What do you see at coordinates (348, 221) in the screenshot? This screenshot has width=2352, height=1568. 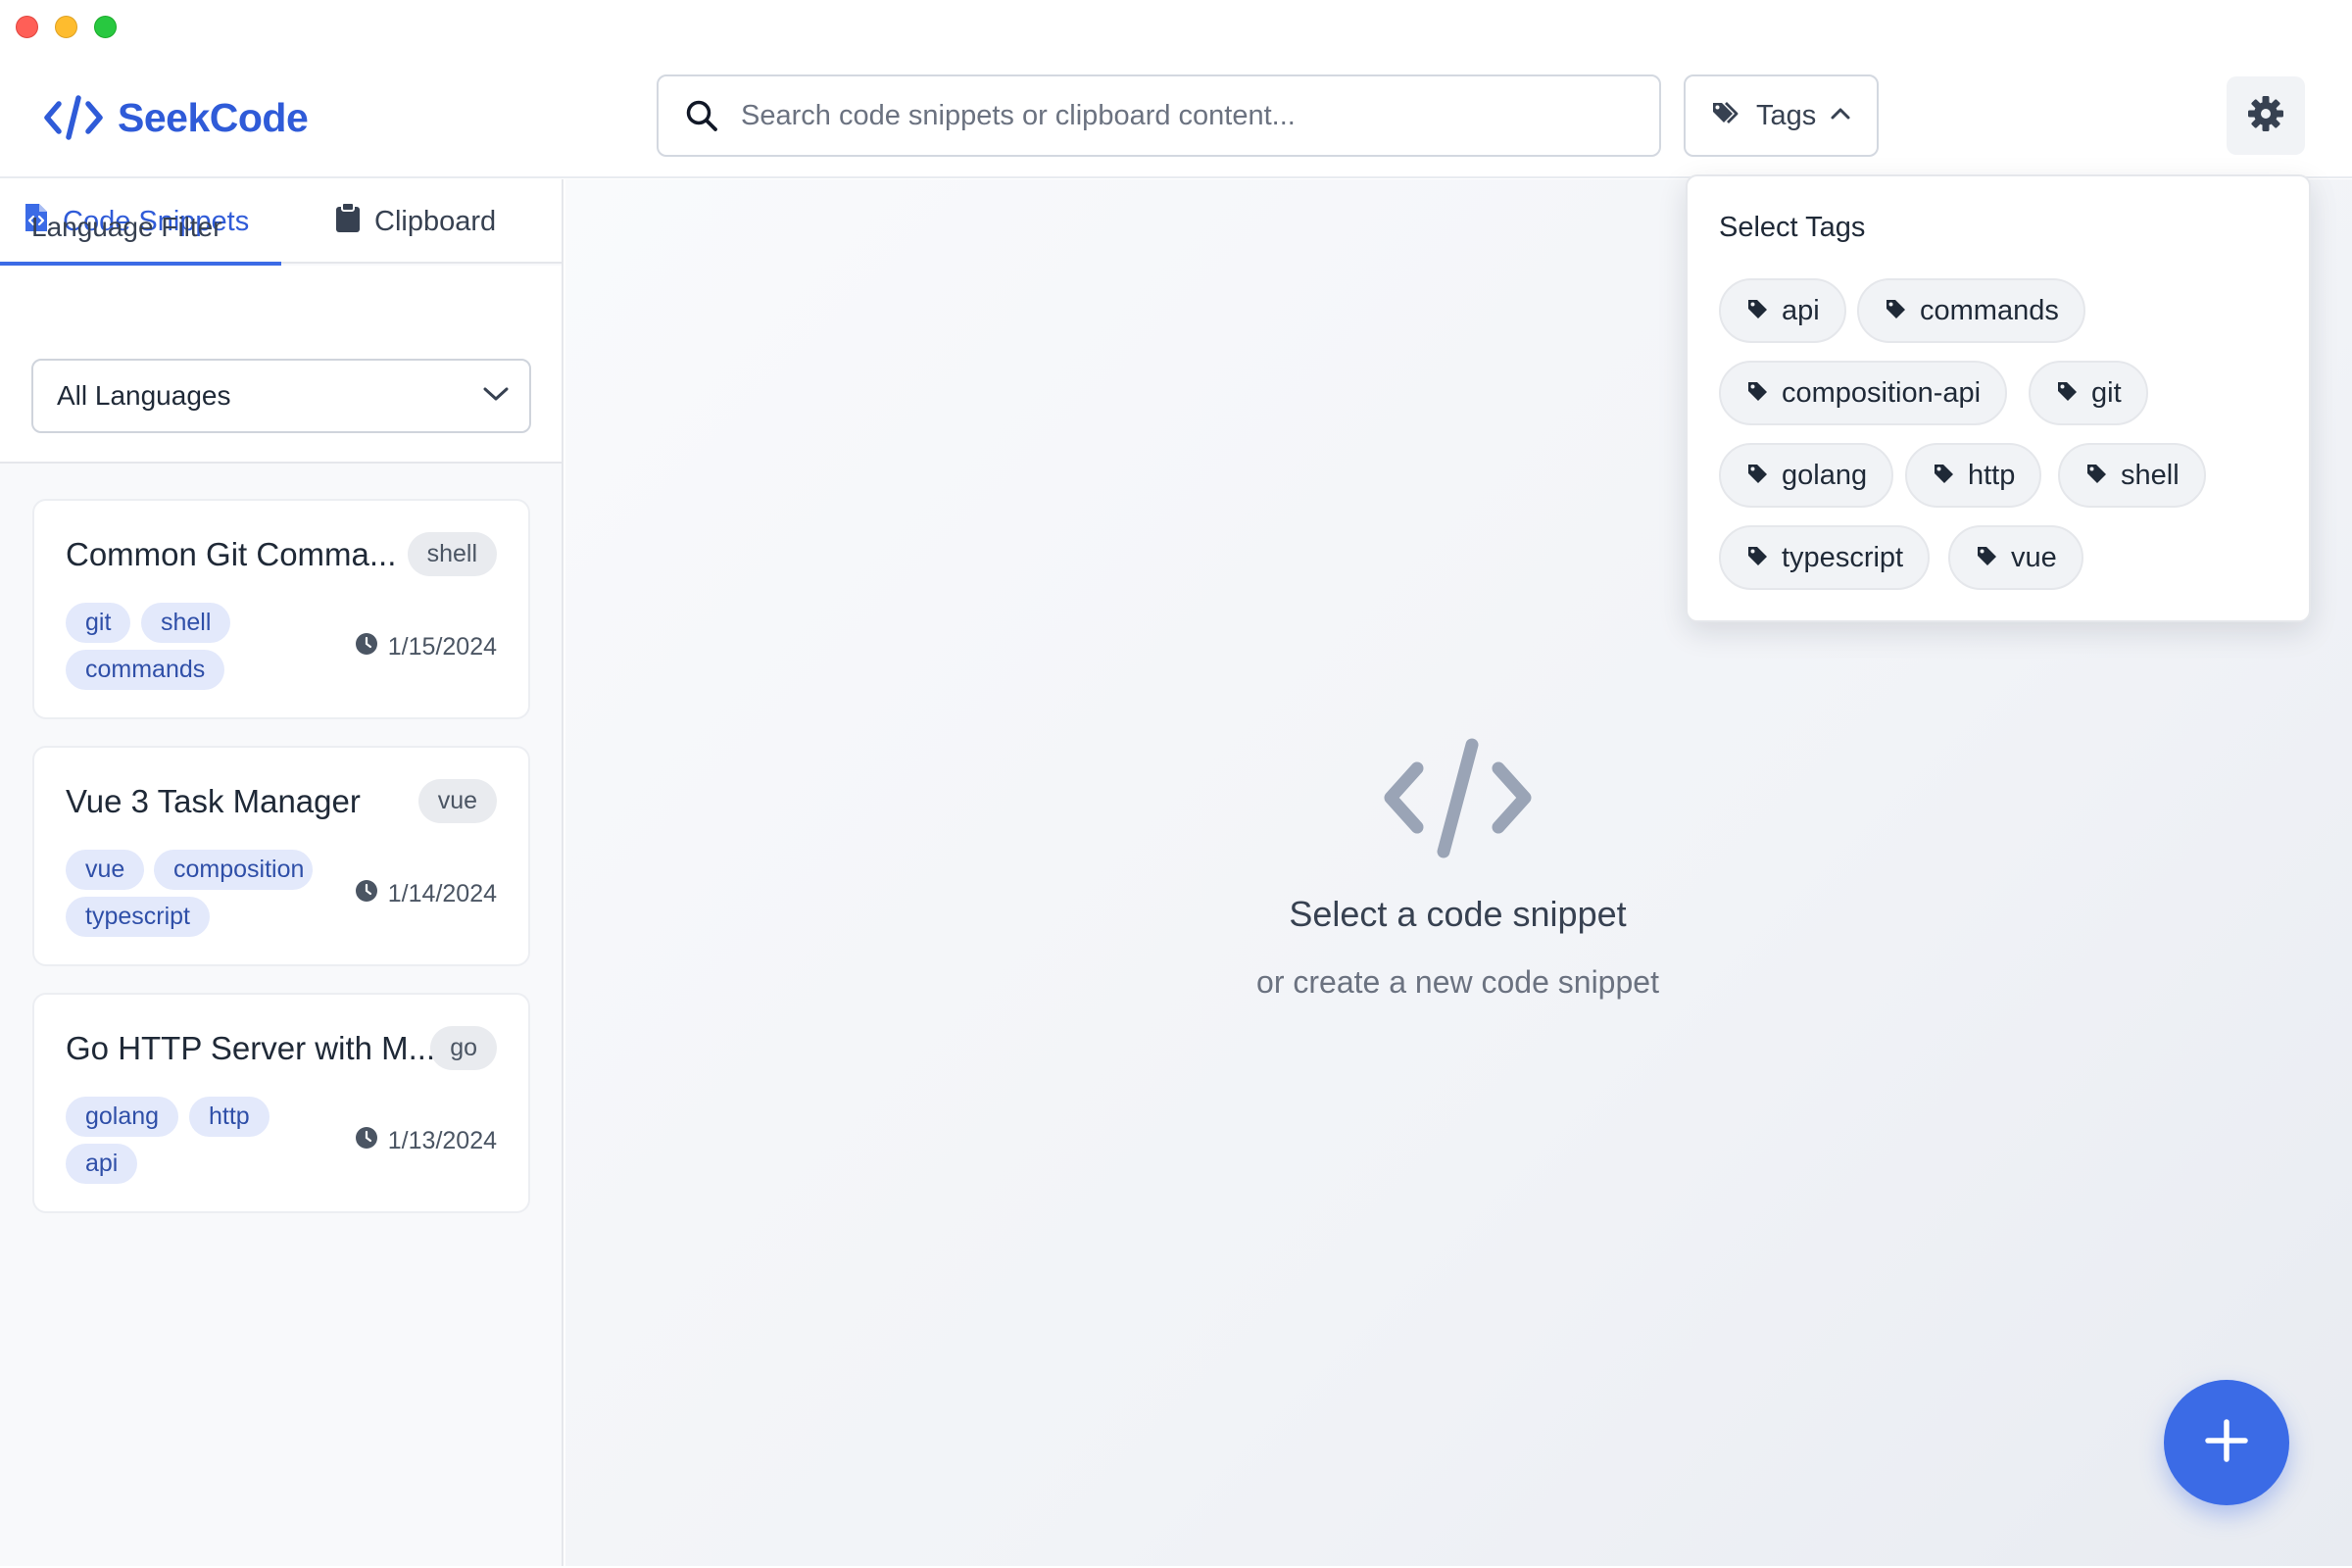 I see `clipboard-icon` at bounding box center [348, 221].